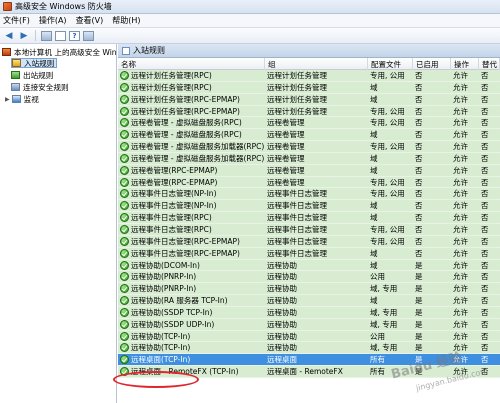 This screenshot has height=403, width=500. I want to click on tree-item-inbound-rules: 入站规则, so click(34, 63).